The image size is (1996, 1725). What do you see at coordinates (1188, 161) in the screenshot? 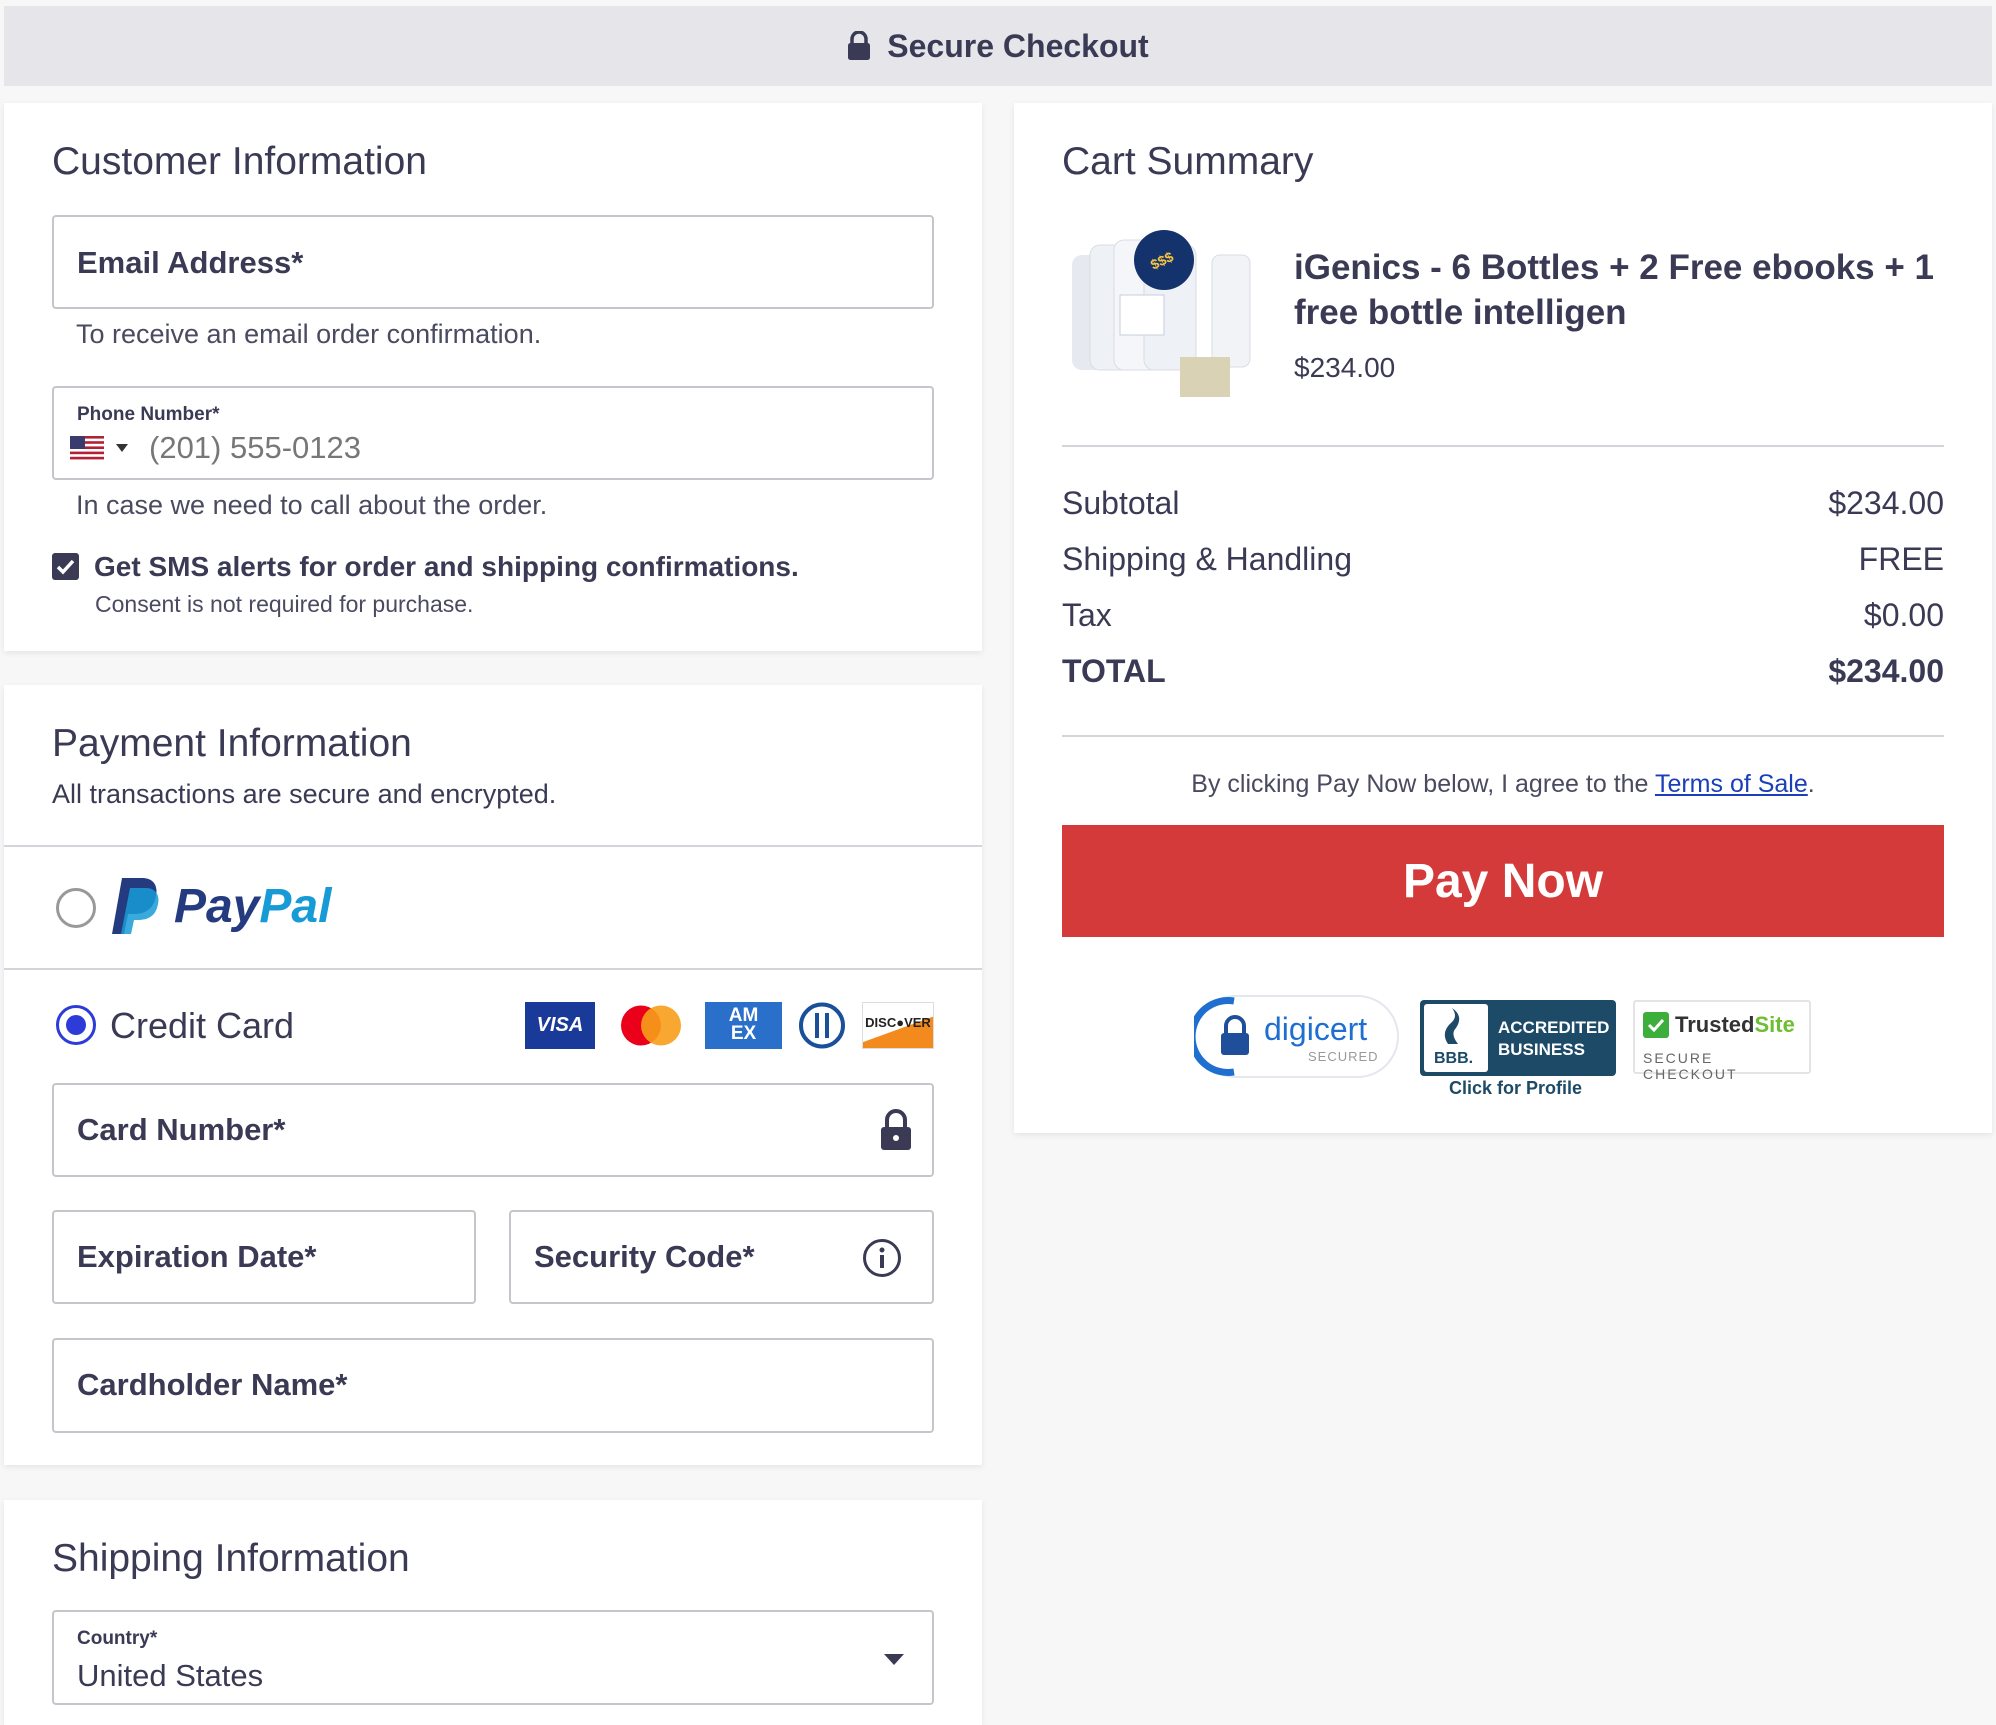
I see `cart-summary-heading: Cart Summary` at bounding box center [1188, 161].